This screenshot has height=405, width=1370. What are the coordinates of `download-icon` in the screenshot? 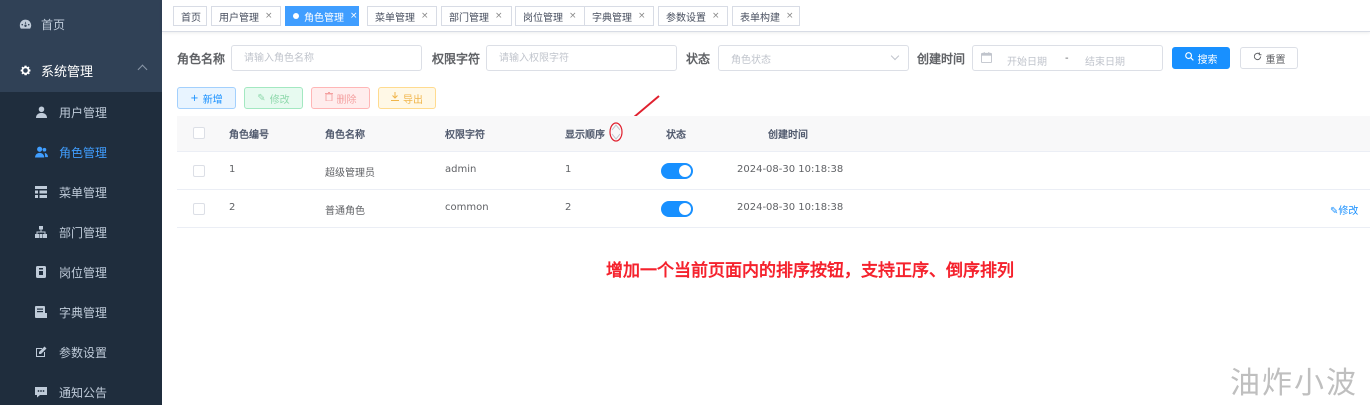 It's located at (395, 98).